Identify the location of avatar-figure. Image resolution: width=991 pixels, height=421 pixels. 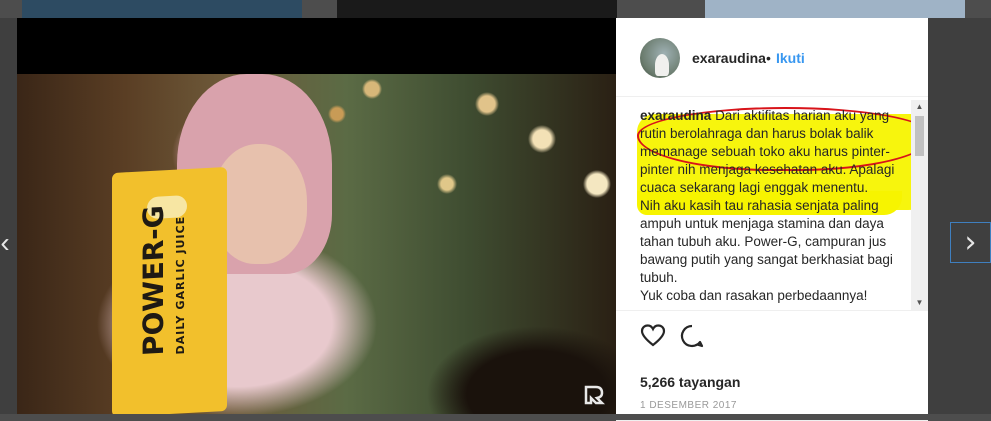
(662, 65).